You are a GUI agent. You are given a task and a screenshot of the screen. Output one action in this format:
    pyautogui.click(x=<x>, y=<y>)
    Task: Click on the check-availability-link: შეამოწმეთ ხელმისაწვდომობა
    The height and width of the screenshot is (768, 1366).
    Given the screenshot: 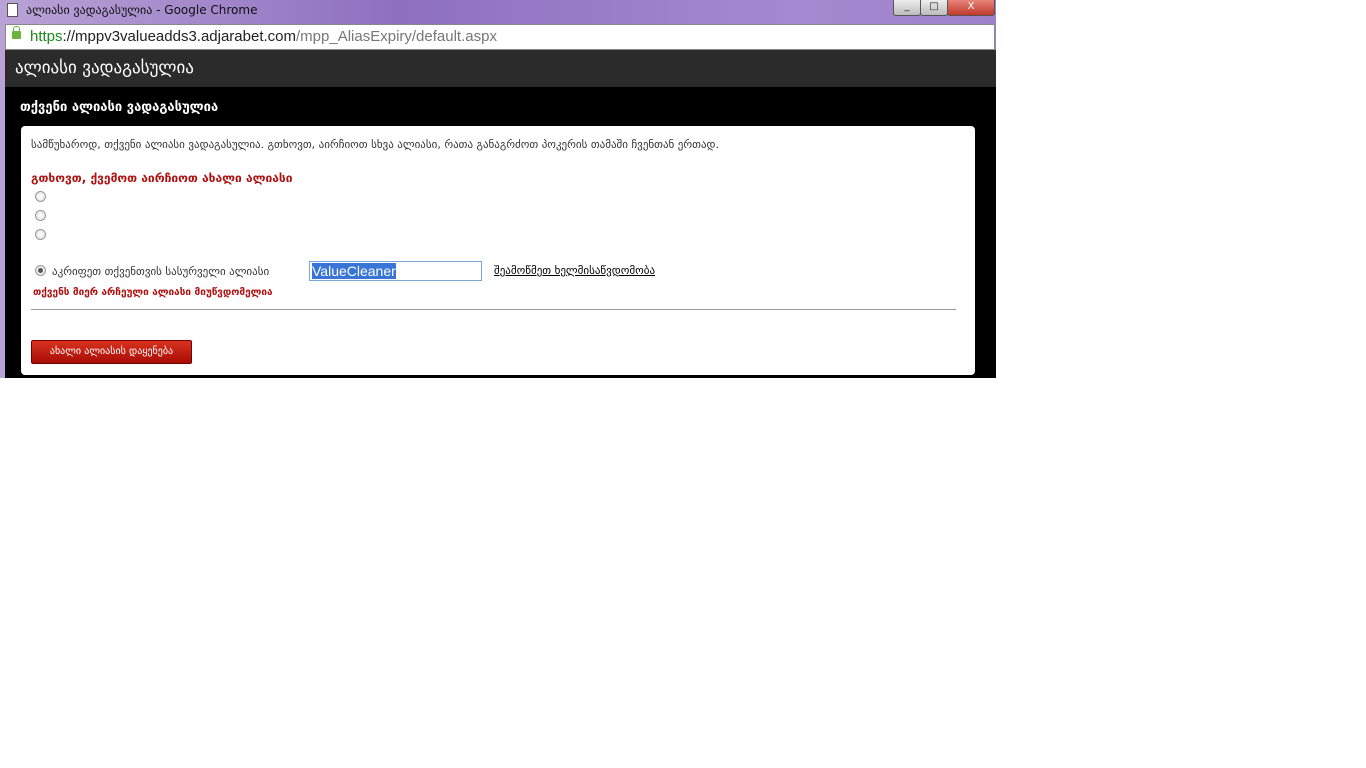 What is the action you would take?
    pyautogui.click(x=574, y=270)
    